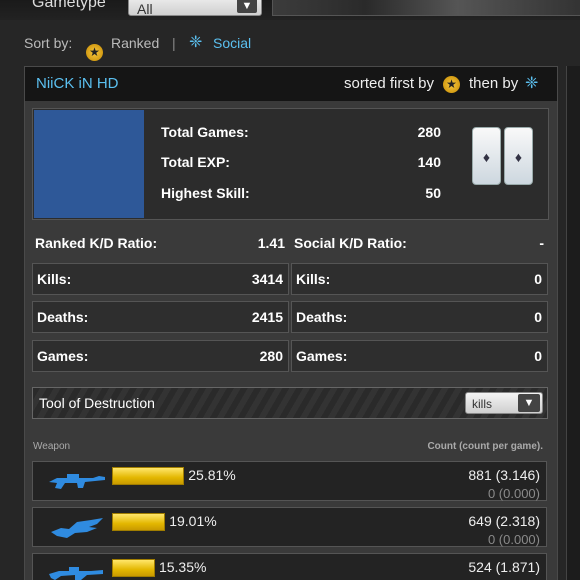 The height and width of the screenshot is (580, 580). Describe the element at coordinates (193, 521) in the screenshot. I see `weapon-percent: 19.01%` at that location.